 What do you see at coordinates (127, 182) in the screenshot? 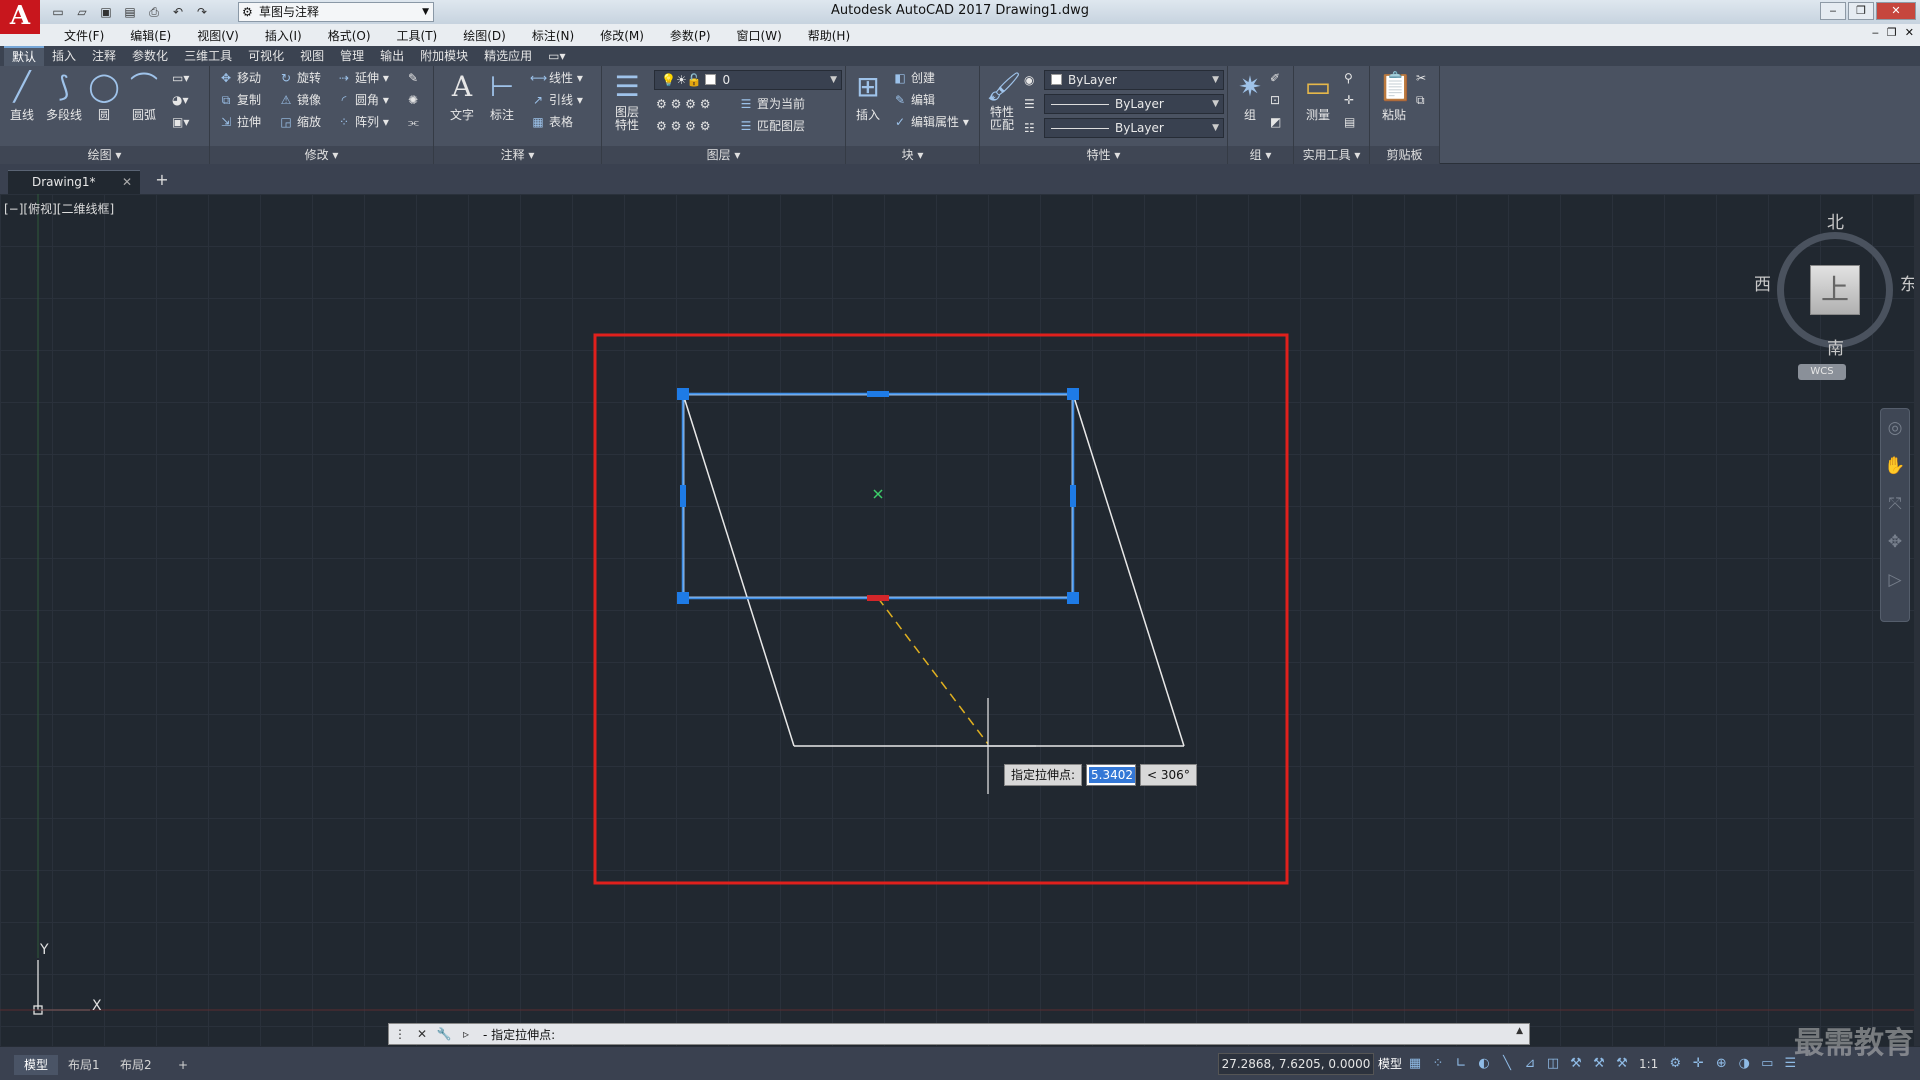
I see `close-icon: ✕` at bounding box center [127, 182].